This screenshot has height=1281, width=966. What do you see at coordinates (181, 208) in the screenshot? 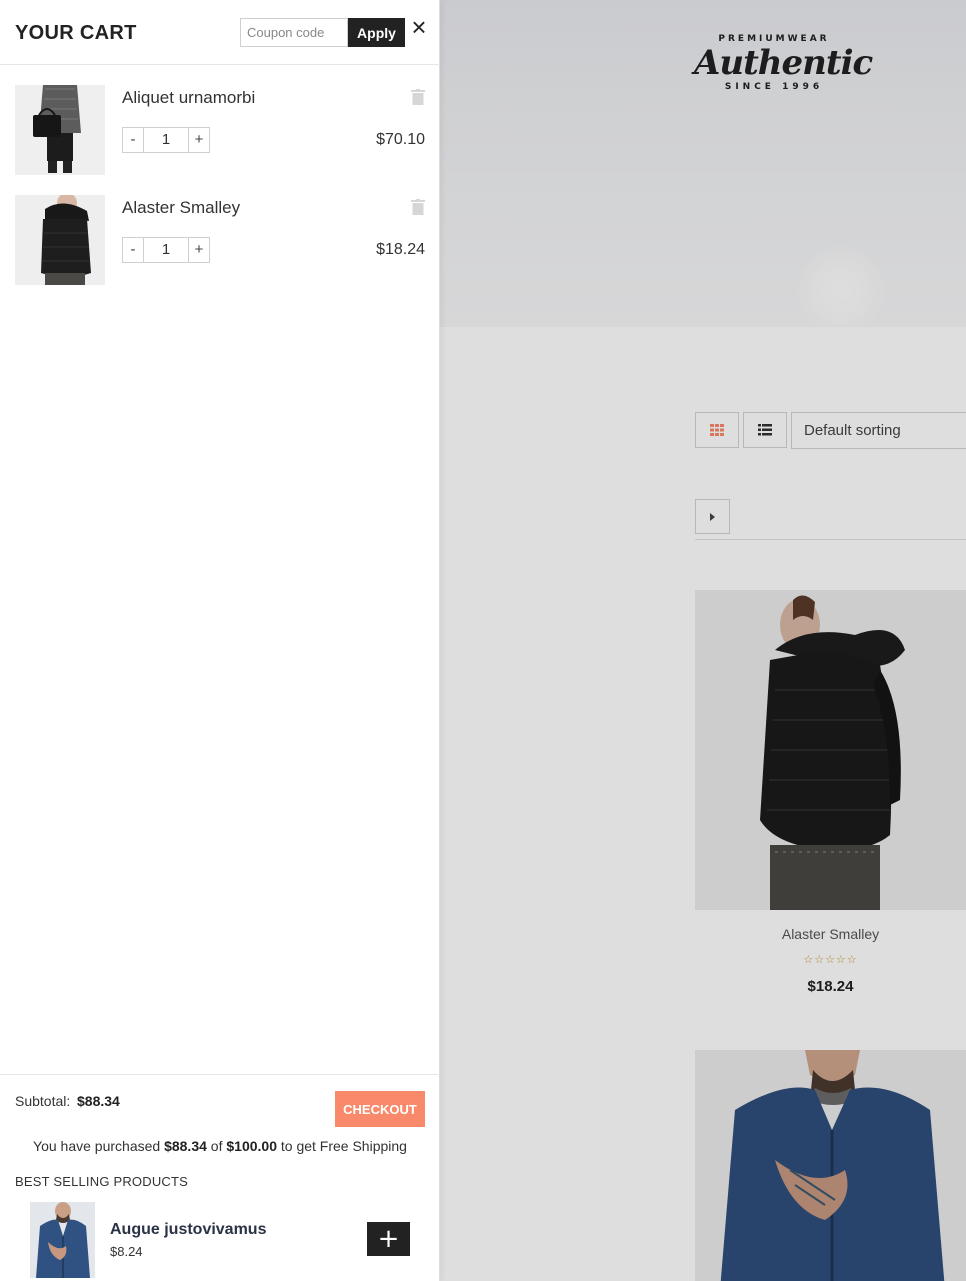
I see `cart-item-name: Alaster Smalley` at bounding box center [181, 208].